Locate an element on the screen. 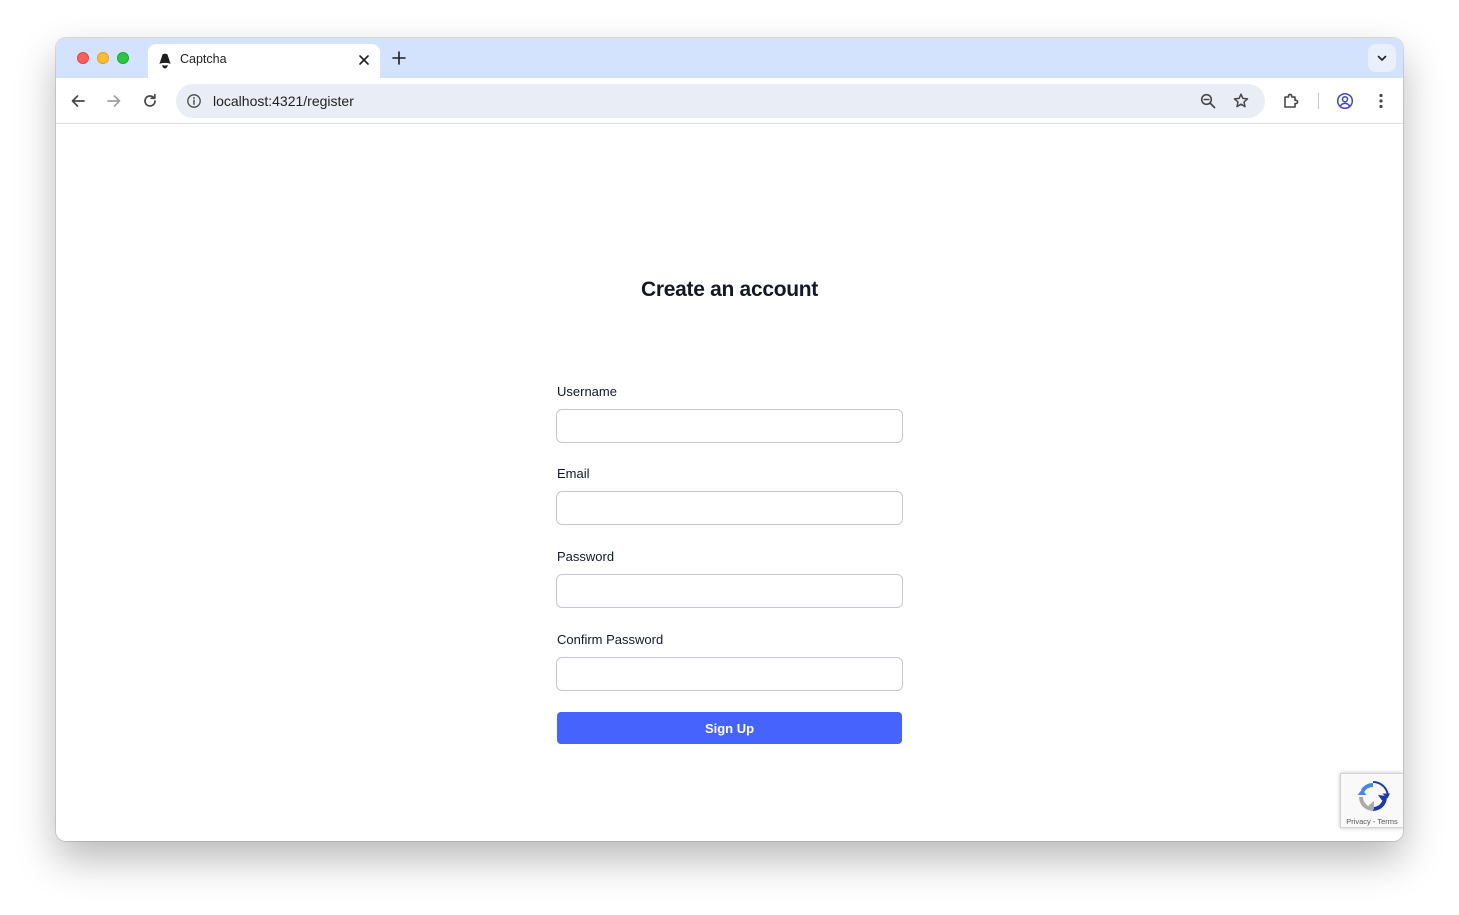 The image size is (1459, 915). chevron-down-icon is located at coordinates (1382, 58).